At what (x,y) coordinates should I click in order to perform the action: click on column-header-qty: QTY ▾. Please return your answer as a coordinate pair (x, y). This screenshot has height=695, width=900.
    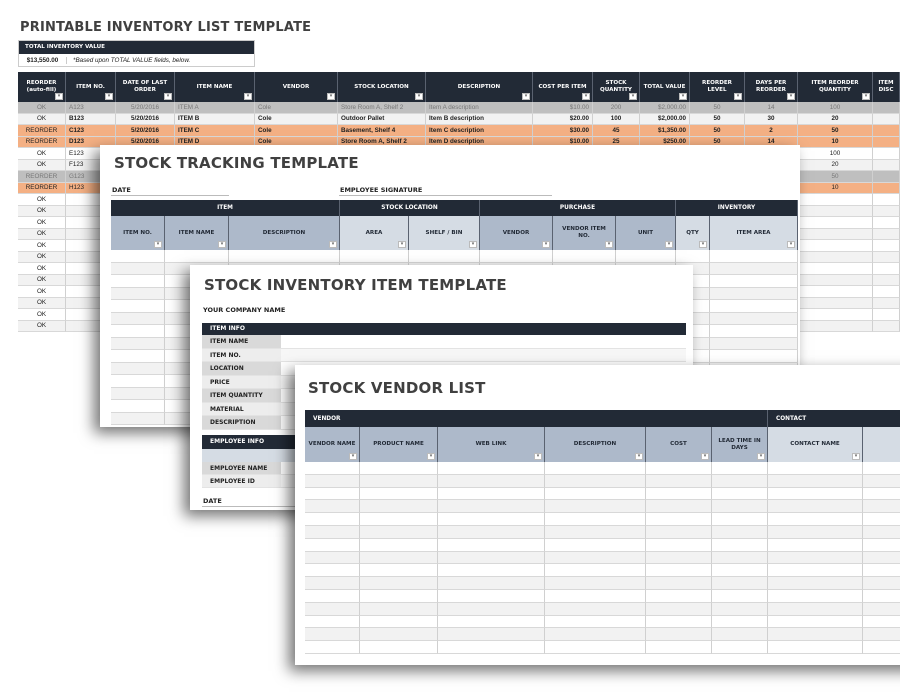
    Looking at the image, I should click on (693, 233).